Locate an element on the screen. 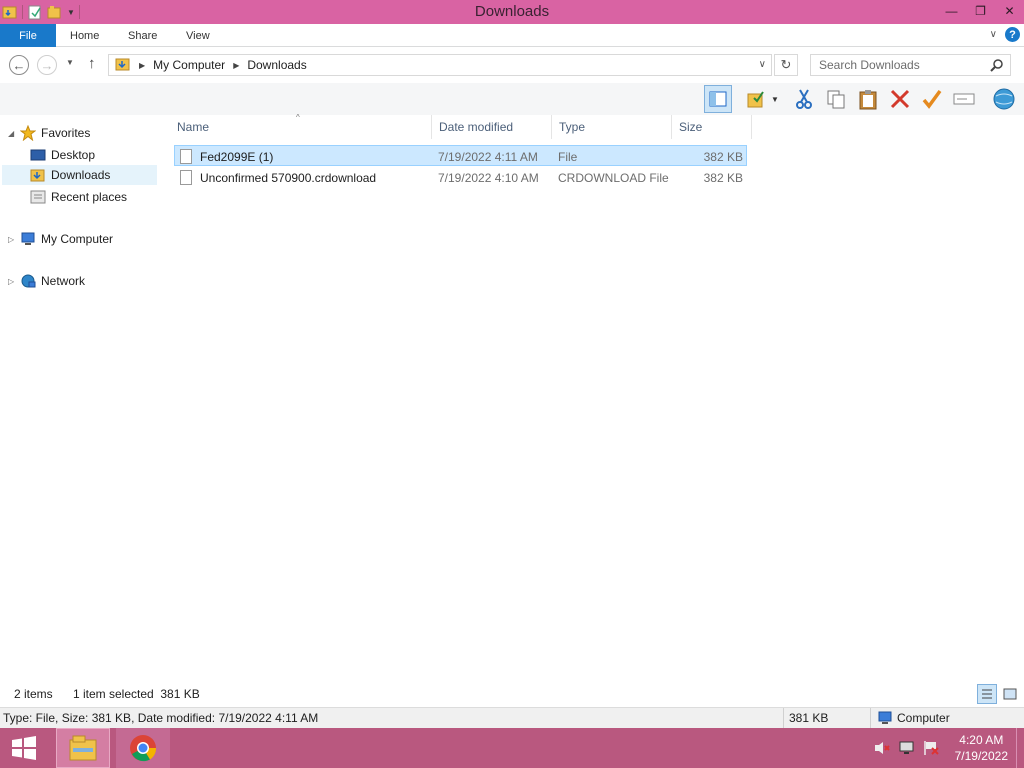  system-clock: 4:20 AM 7/19/2022 is located at coordinates (981, 748).